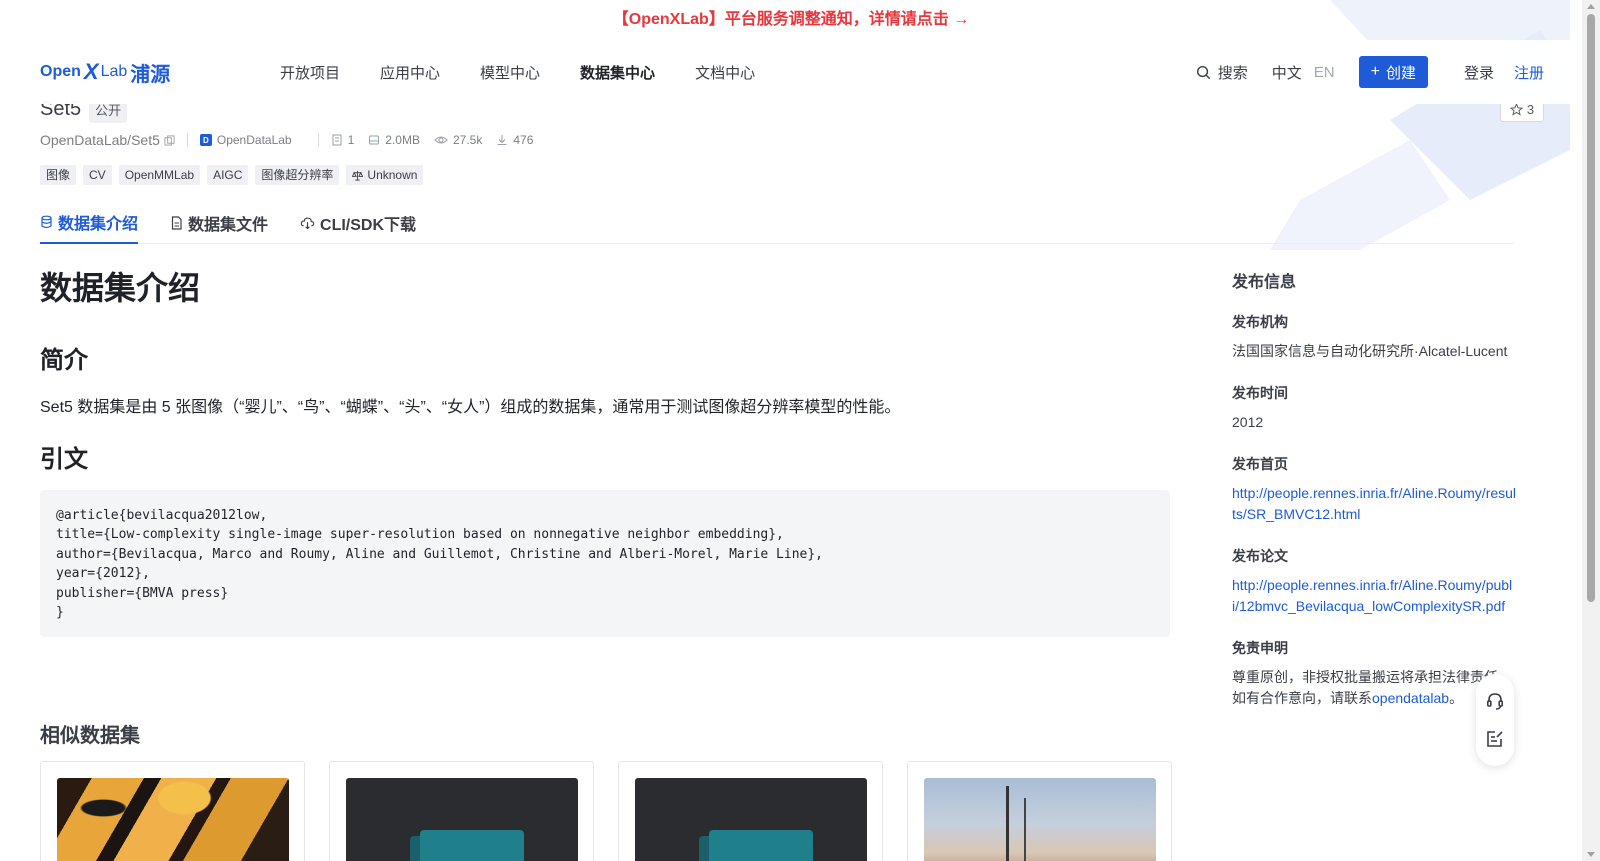 This screenshot has height=861, width=1600. What do you see at coordinates (337, 140) in the screenshot?
I see `file-icon` at bounding box center [337, 140].